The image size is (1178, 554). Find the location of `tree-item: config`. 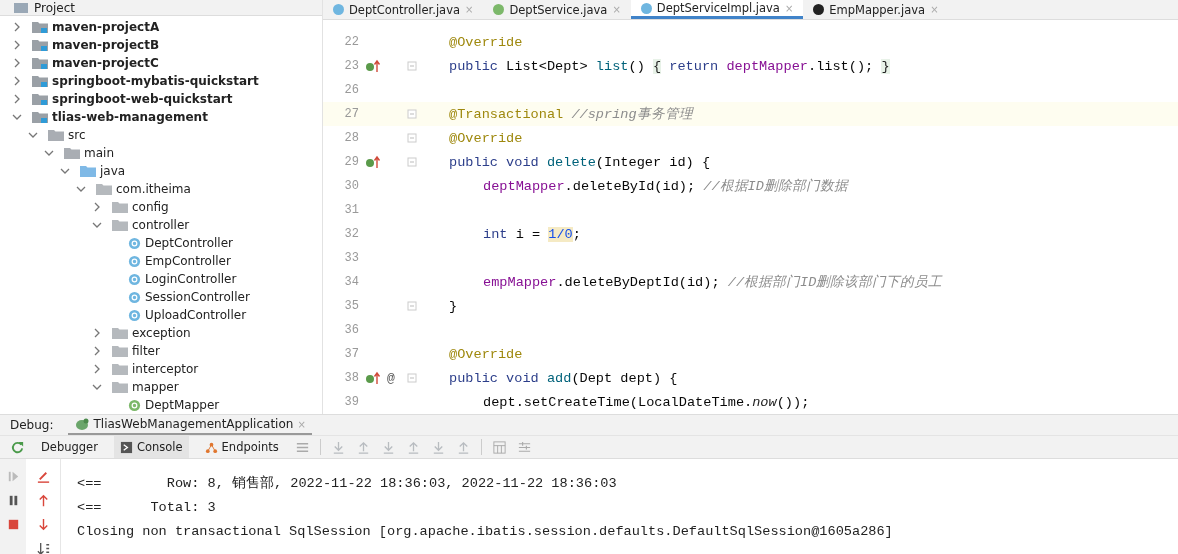

tree-item: config is located at coordinates (84, 207).